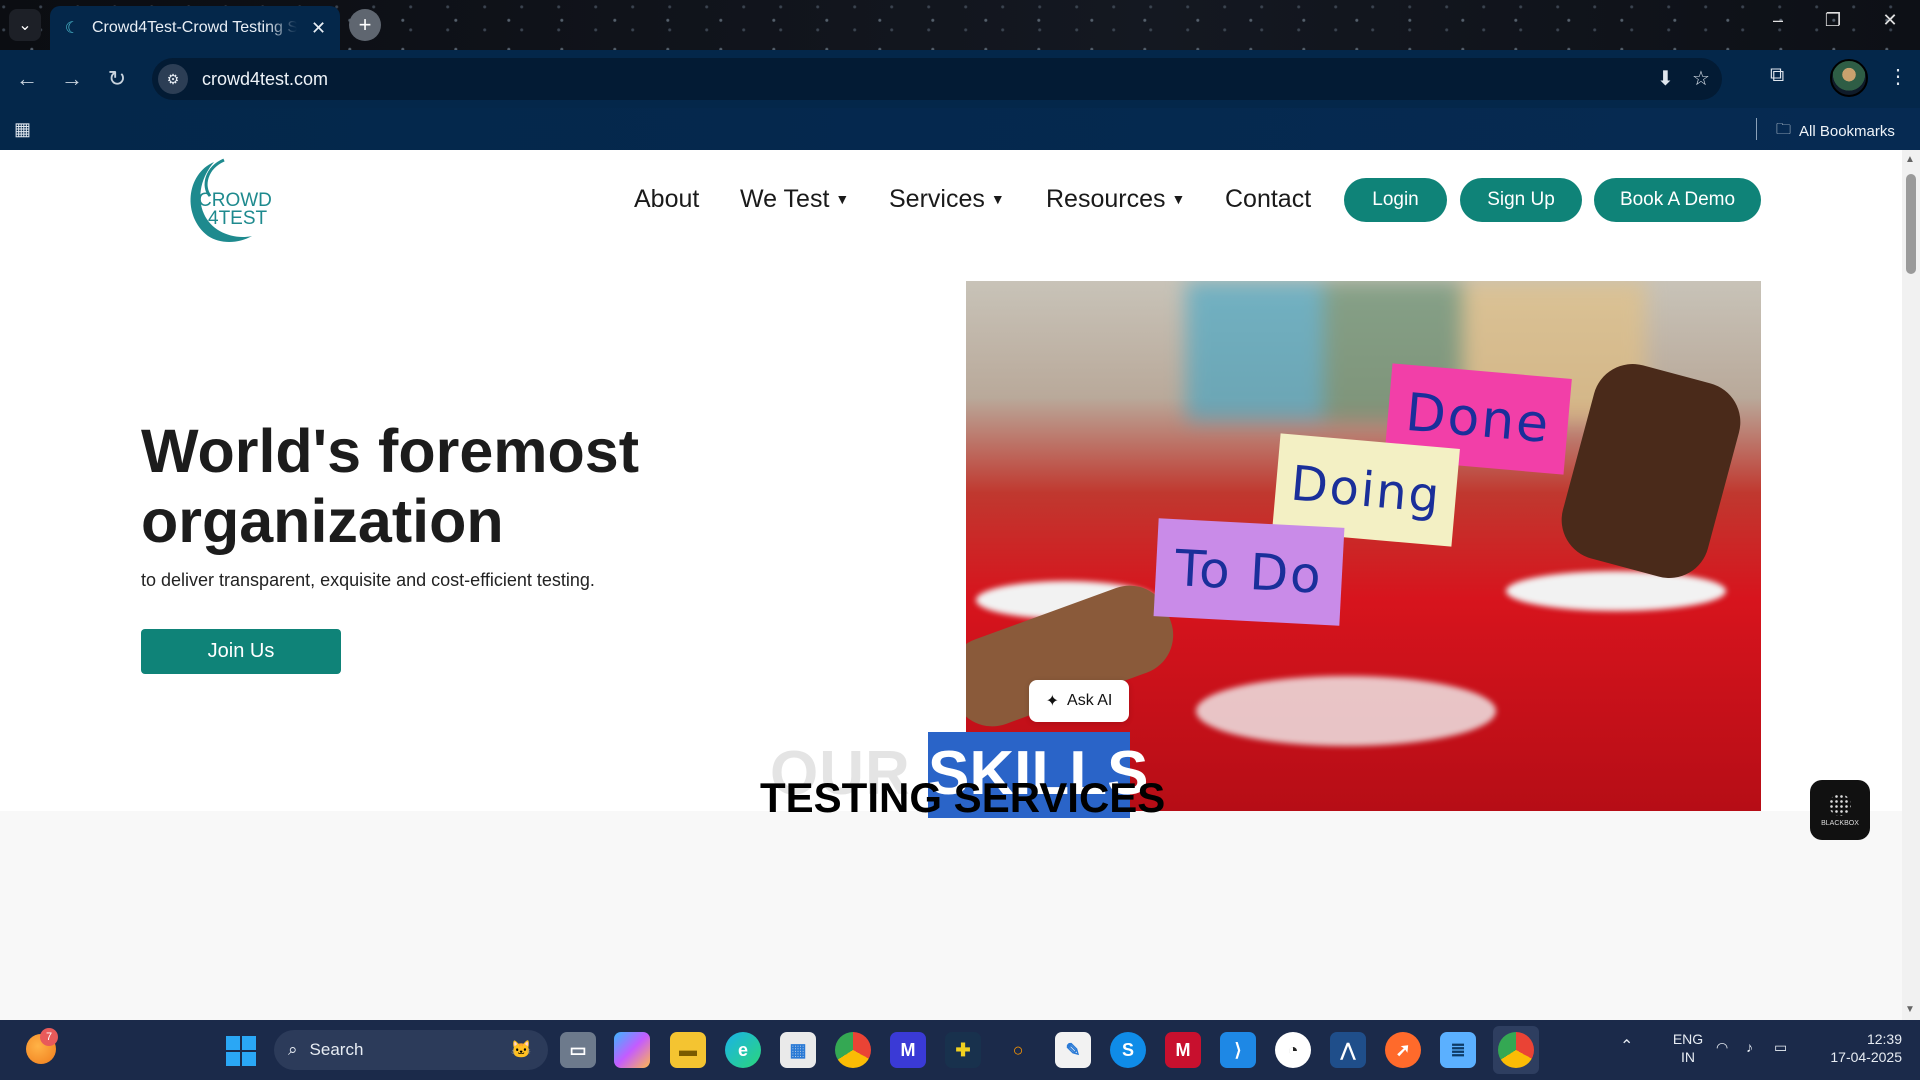 Image resolution: width=1920 pixels, height=1080 pixels. What do you see at coordinates (937, 79) in the screenshot?
I see `address-bar: ⚙ crowd4test.com ⬇ ☆` at bounding box center [937, 79].